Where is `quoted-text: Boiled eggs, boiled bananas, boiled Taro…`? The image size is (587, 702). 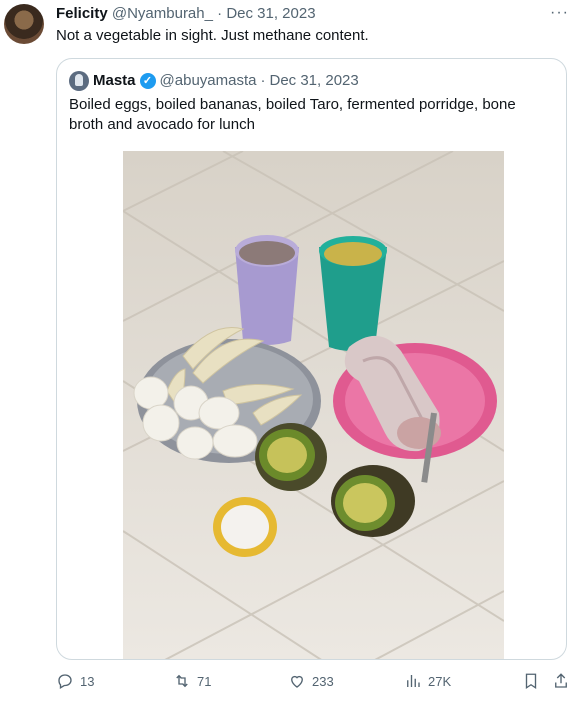 quoted-text: Boiled eggs, boiled bananas, boiled Taro… is located at coordinates (292, 114).